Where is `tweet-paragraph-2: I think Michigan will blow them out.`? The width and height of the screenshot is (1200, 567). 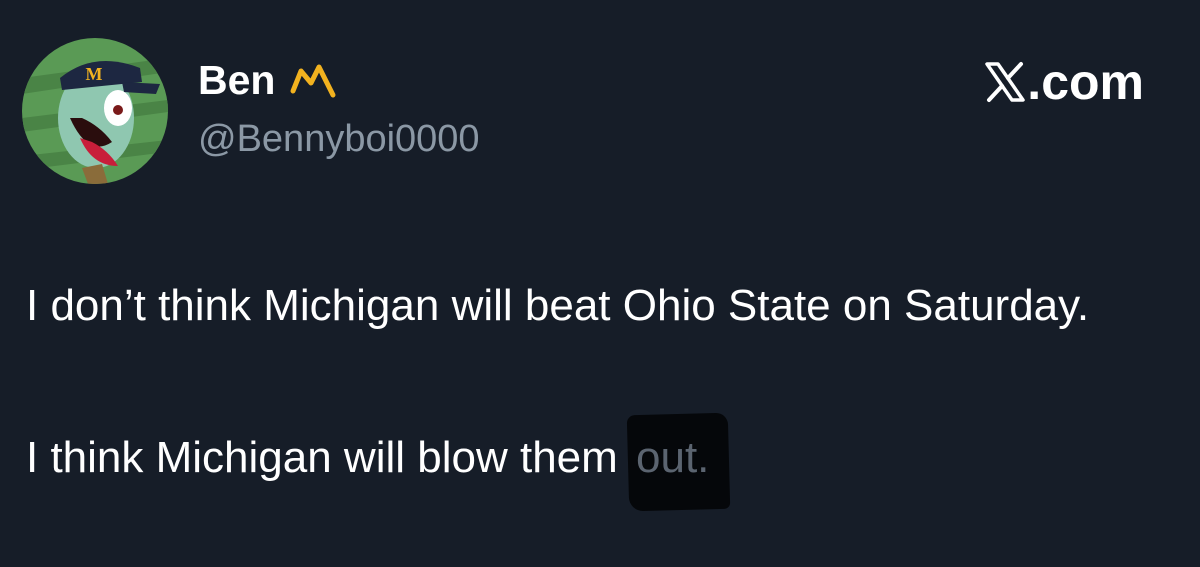
tweet-paragraph-2: I think Michigan will blow them out. is located at coordinates (601, 458).